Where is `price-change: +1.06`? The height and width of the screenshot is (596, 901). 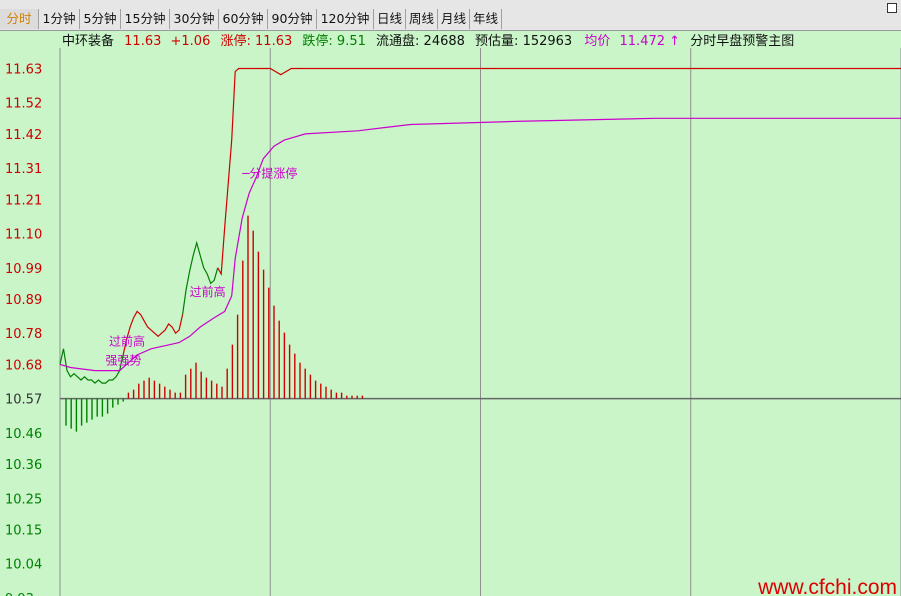 price-change: +1.06 is located at coordinates (191, 41).